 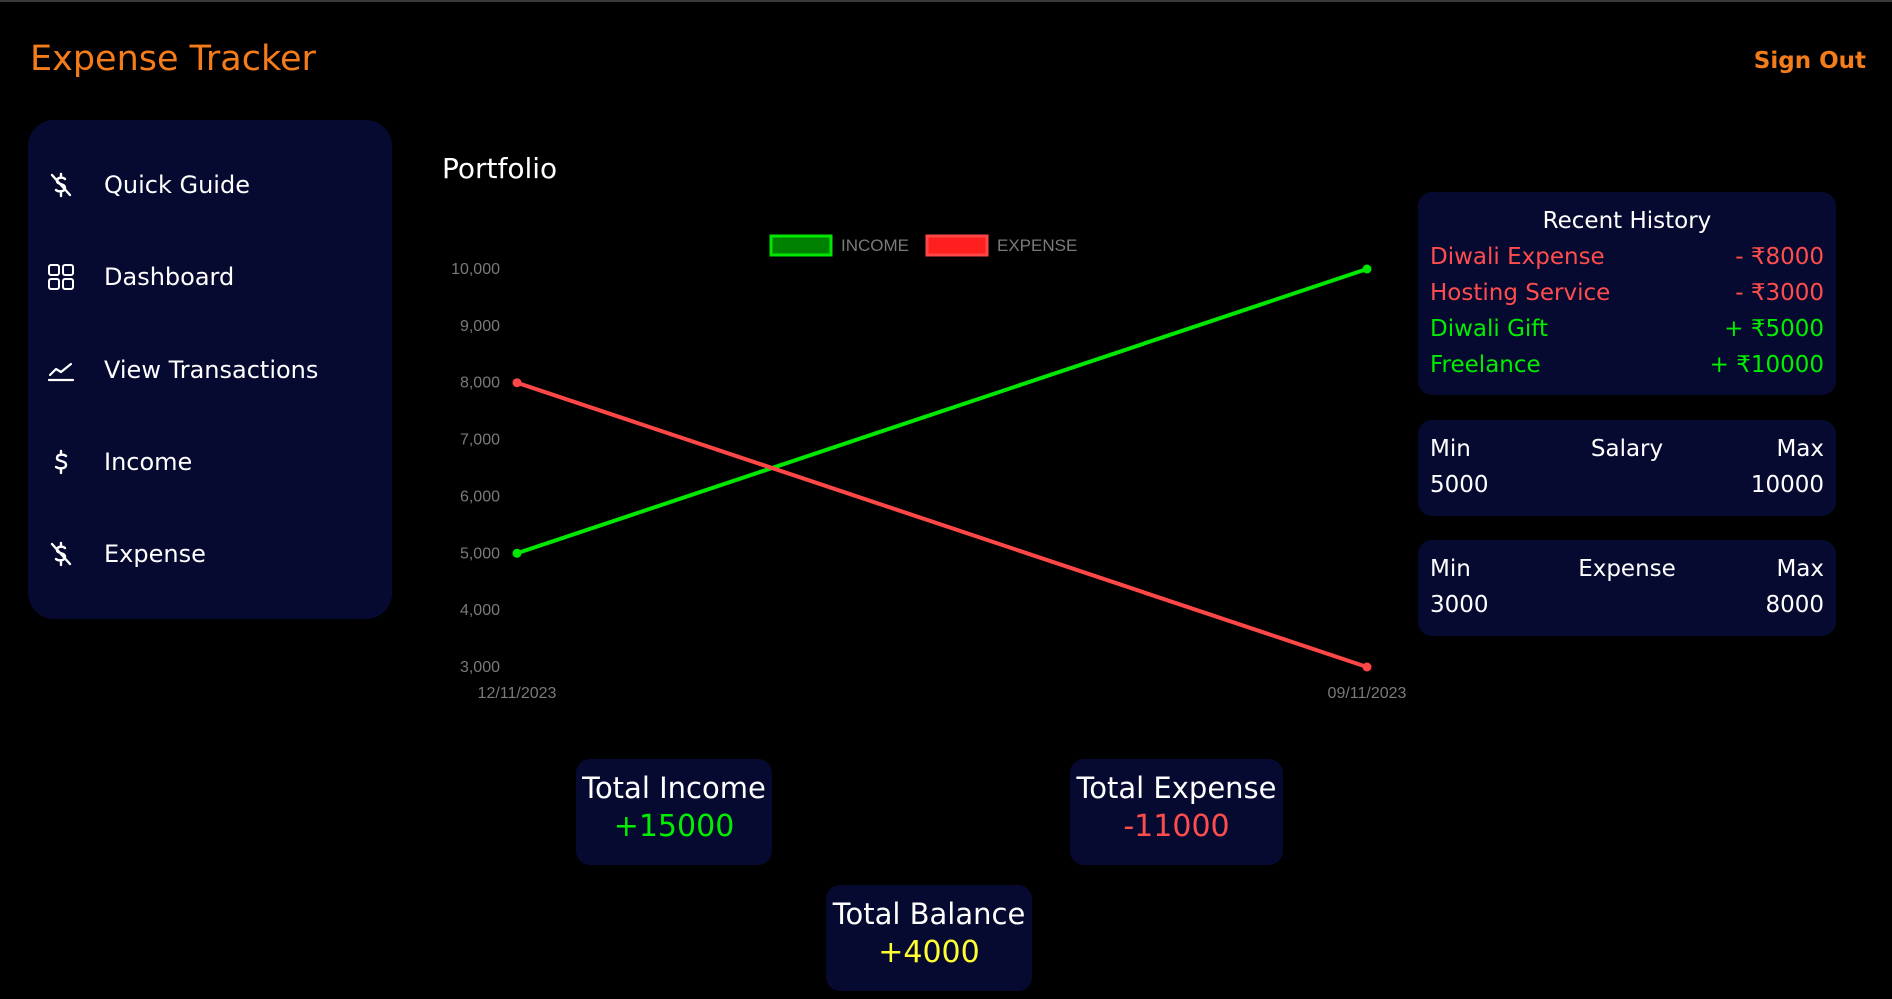 What do you see at coordinates (1176, 788) in the screenshot?
I see `total-expense-label: Total Expense` at bounding box center [1176, 788].